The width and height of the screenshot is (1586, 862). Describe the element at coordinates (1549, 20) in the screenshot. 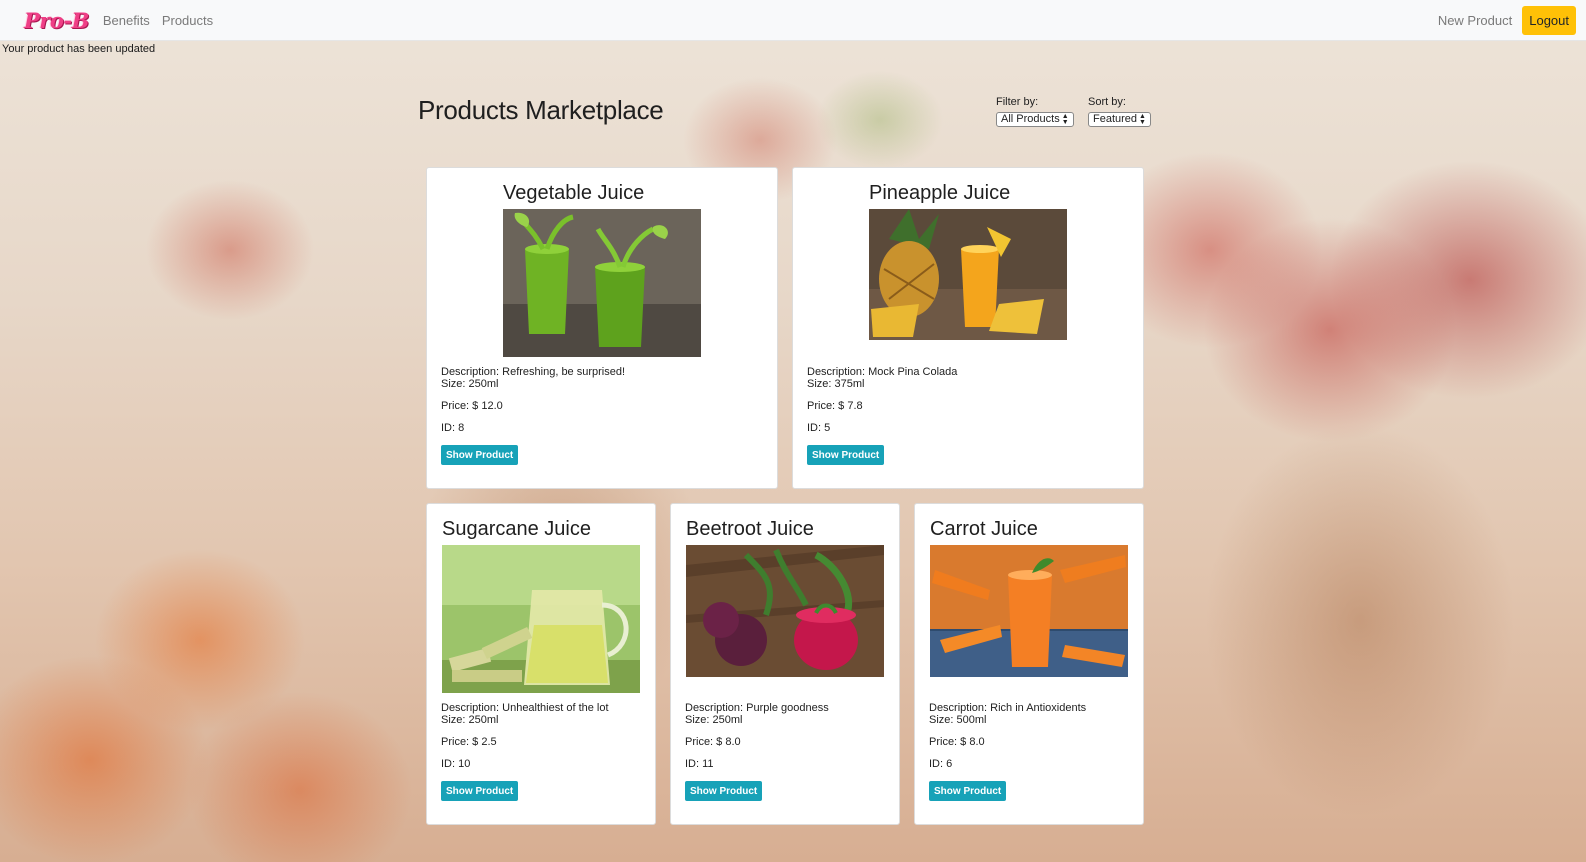

I see `logout-button: Logout` at that location.